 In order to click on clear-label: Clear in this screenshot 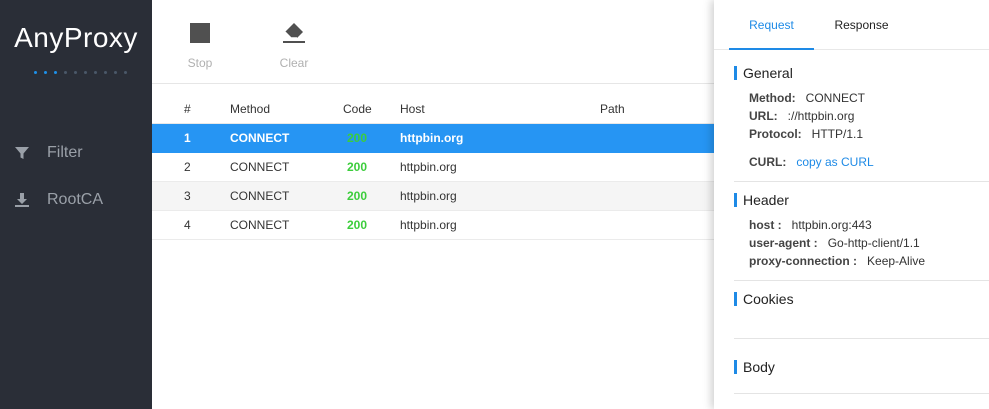, I will do `click(294, 63)`.